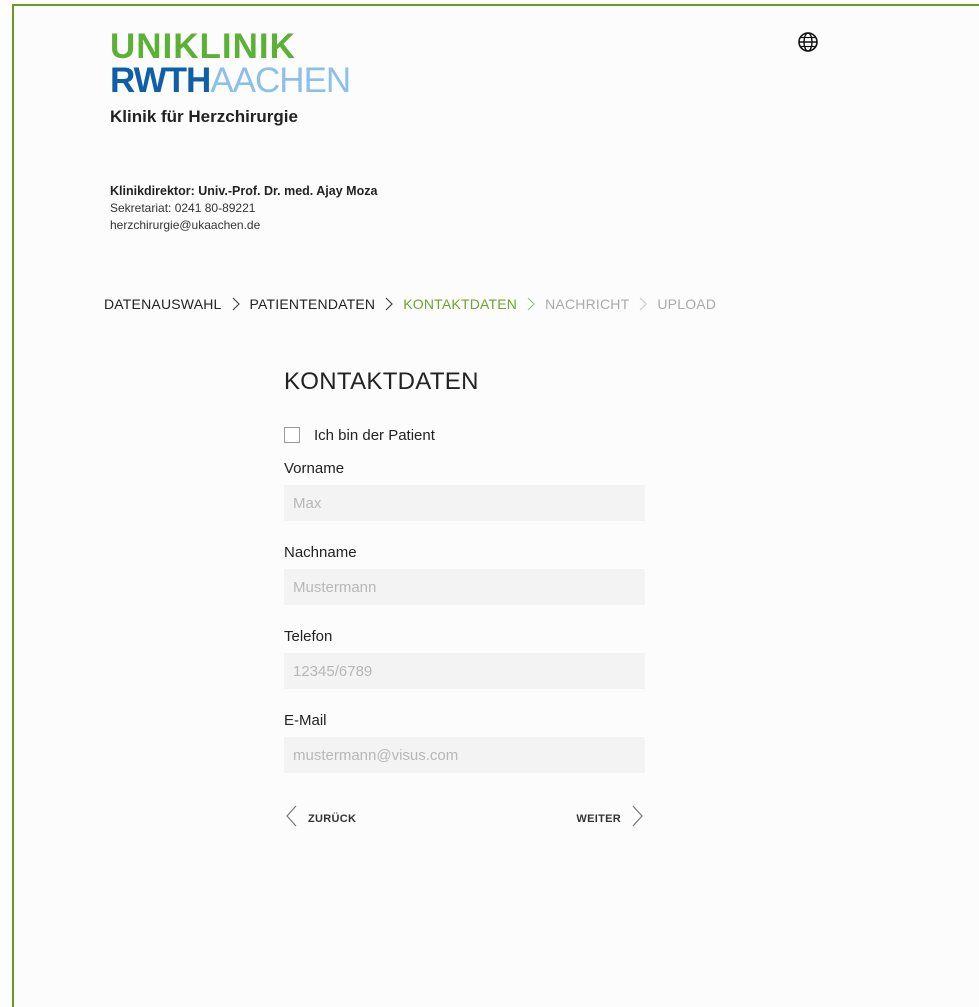 Image resolution: width=979 pixels, height=1007 pixels. I want to click on breadcrumb-step-kontaktdaten: KONTAKTDATEN, so click(460, 304).